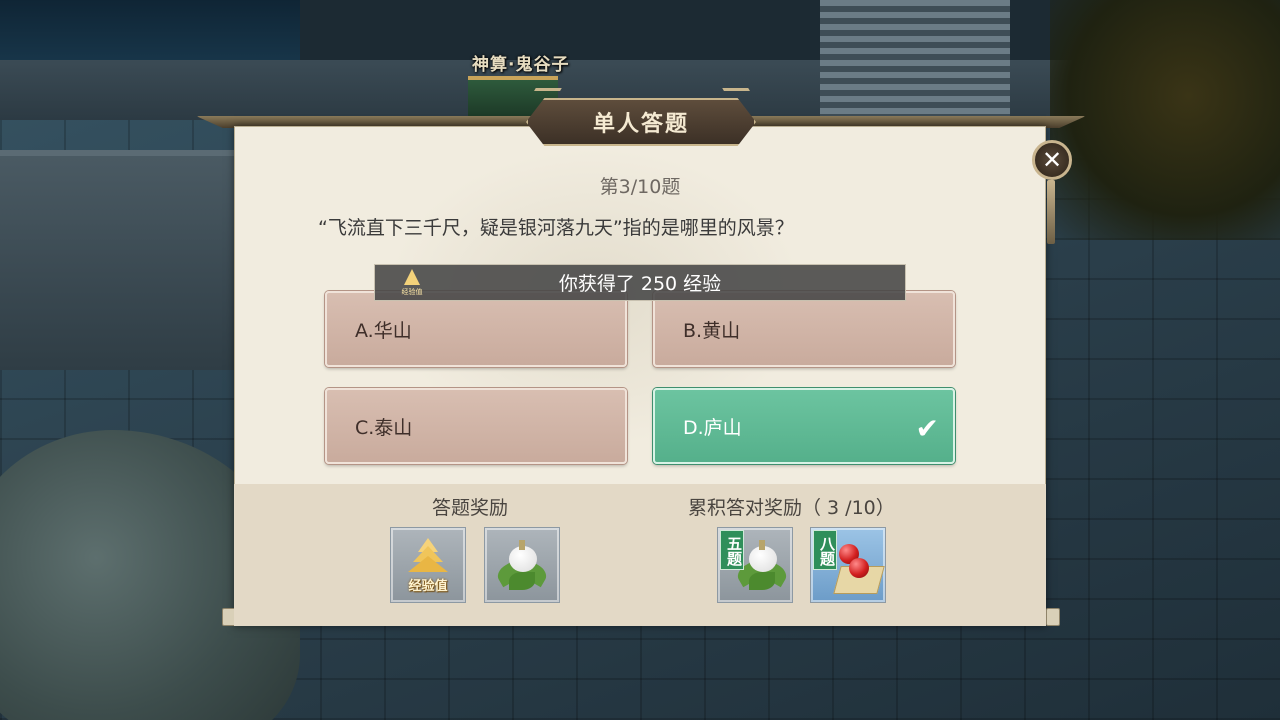  I want to click on scroll-end-right, so click(1053, 617).